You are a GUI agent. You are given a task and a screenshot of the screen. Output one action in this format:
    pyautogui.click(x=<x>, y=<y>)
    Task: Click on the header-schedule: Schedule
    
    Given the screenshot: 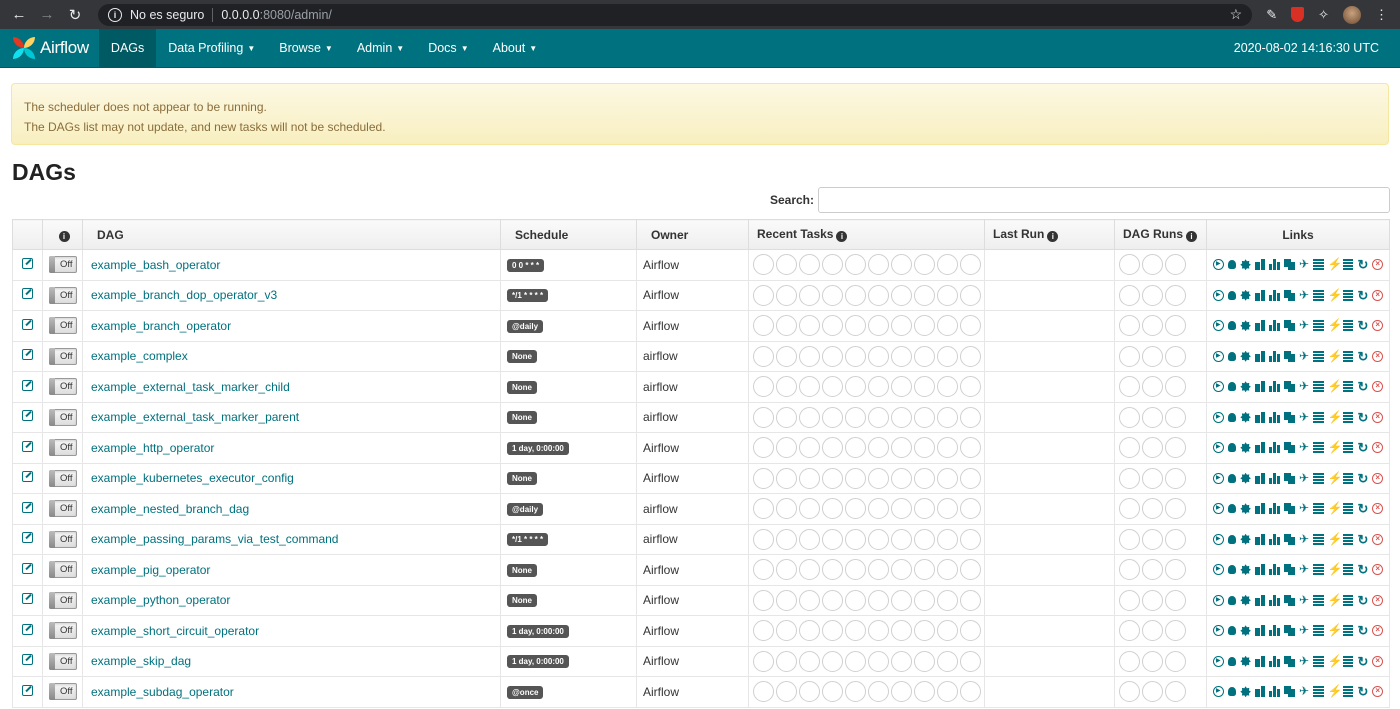 What is the action you would take?
    pyautogui.click(x=568, y=234)
    